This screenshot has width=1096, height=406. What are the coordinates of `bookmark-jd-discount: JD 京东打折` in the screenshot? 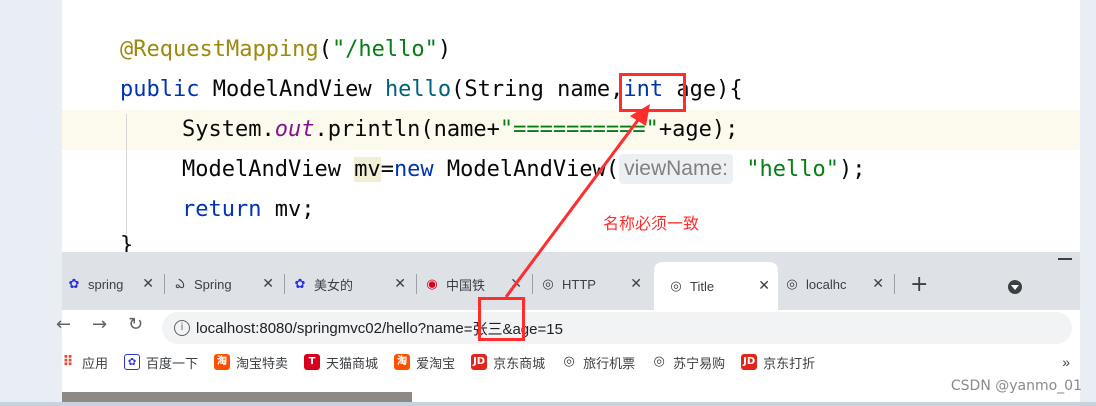 It's located at (778, 362).